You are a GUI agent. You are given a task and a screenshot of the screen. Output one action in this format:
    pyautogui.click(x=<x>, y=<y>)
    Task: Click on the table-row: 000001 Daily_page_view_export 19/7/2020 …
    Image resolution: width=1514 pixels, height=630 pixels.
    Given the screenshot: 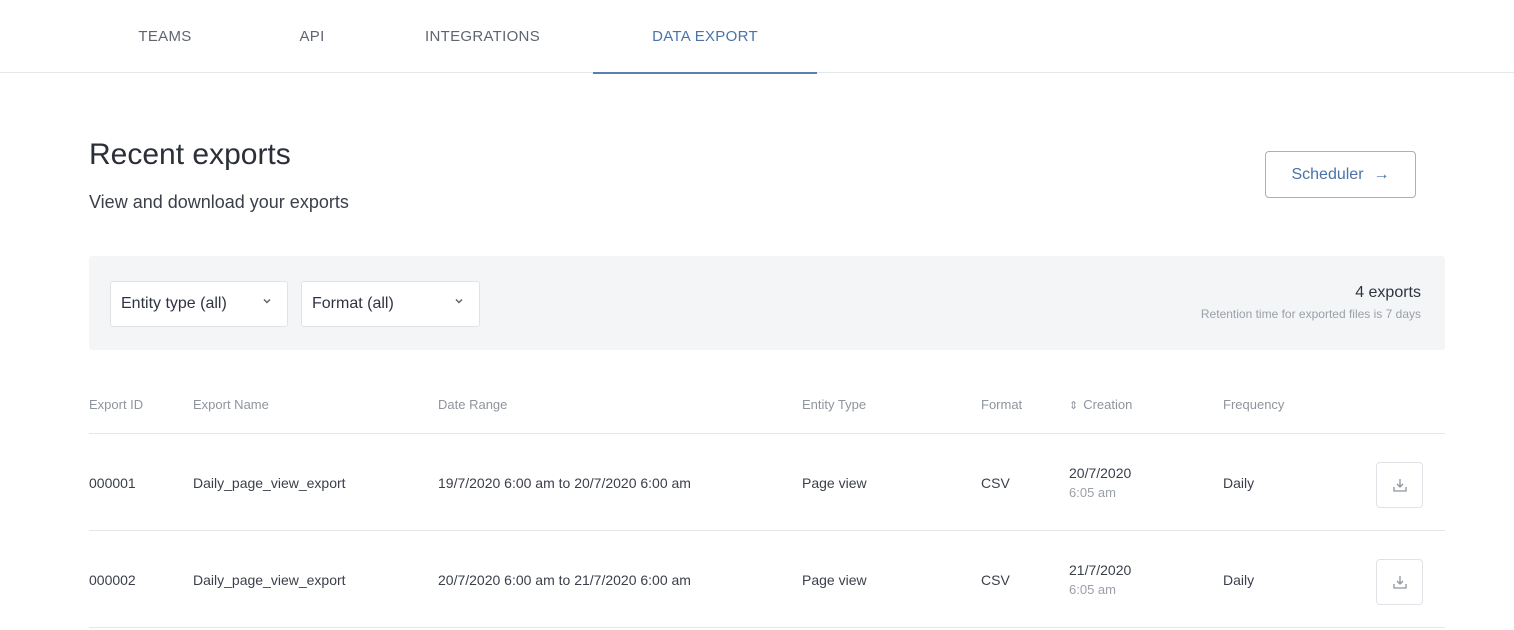 What is the action you would take?
    pyautogui.click(x=767, y=482)
    